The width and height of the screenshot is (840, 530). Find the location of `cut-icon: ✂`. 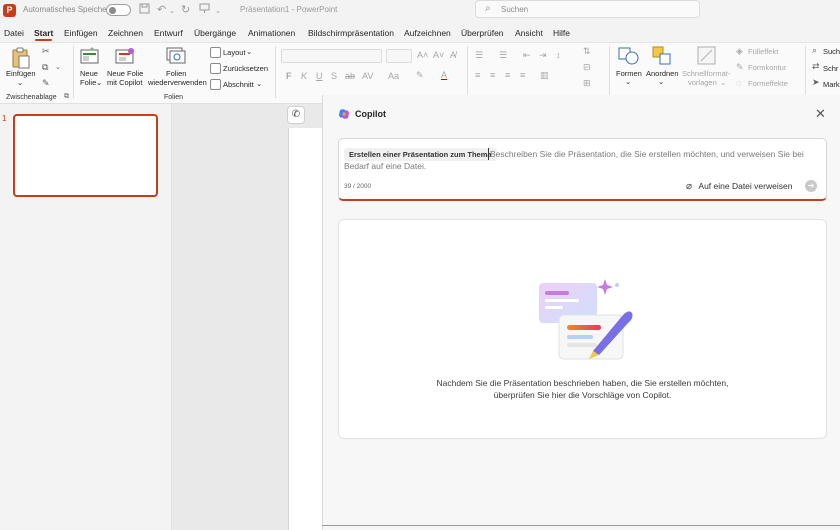

cut-icon: ✂ is located at coordinates (46, 51).